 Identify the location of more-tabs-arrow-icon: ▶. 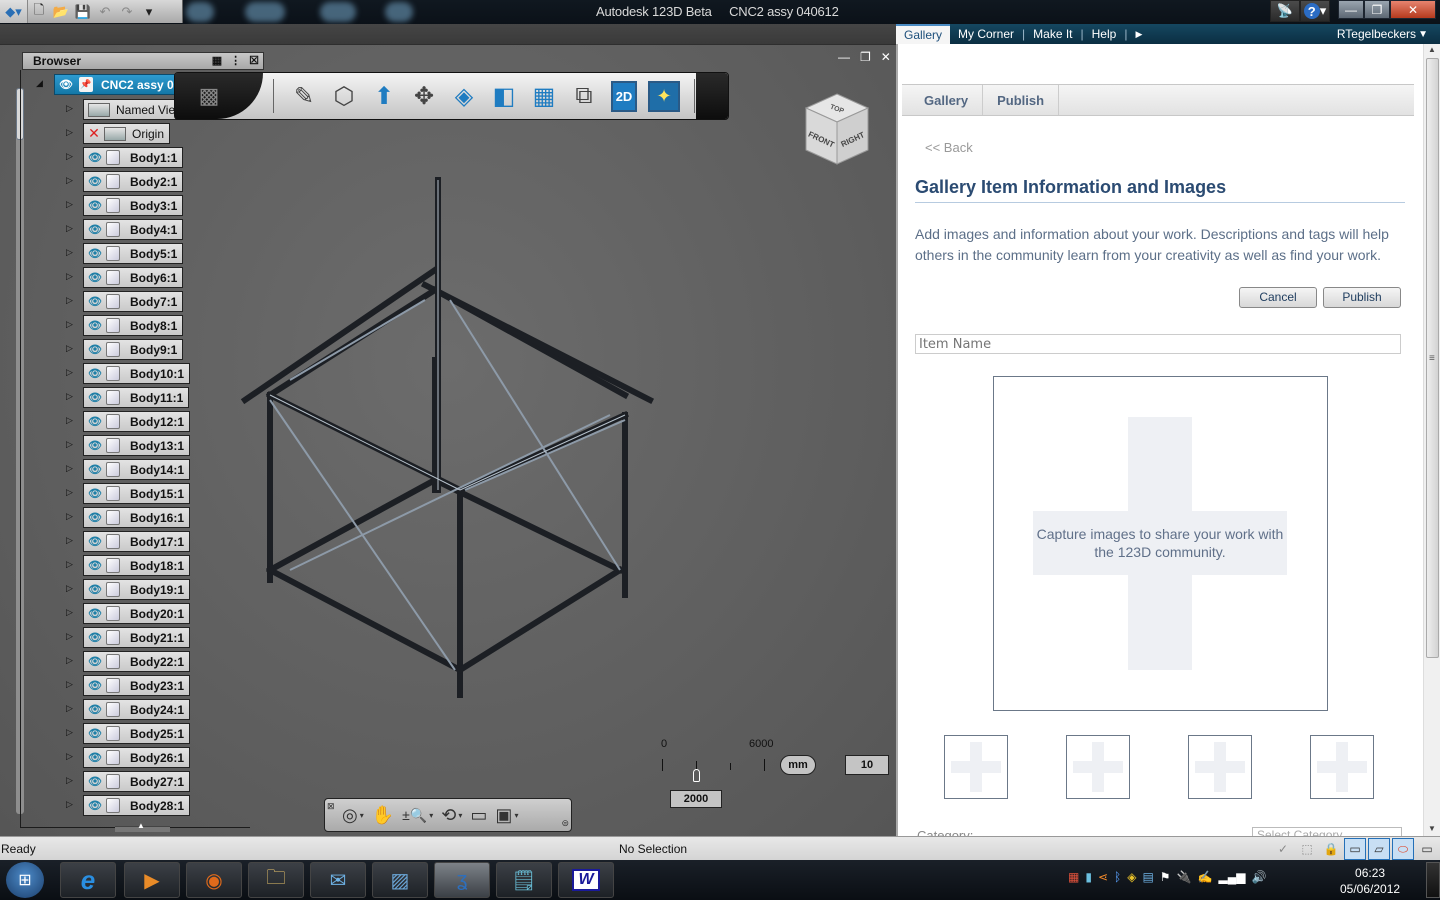
(1138, 34).